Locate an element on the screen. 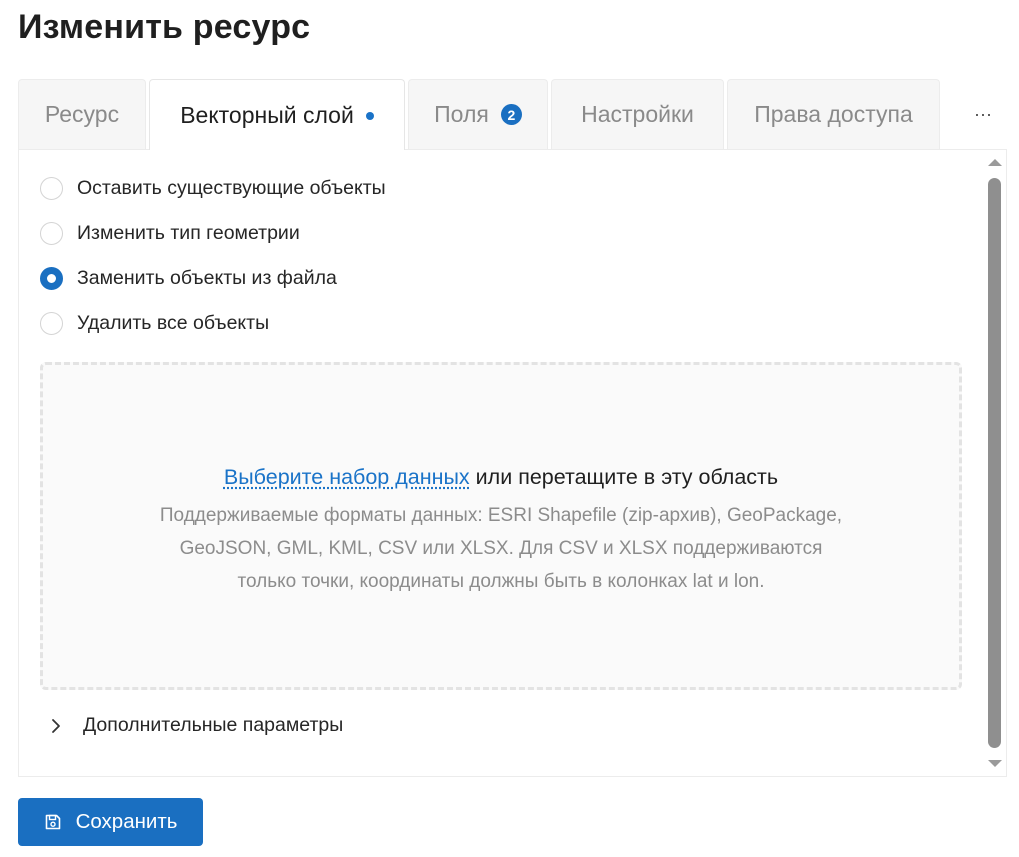  tab-resource: Ресурс is located at coordinates (82, 114).